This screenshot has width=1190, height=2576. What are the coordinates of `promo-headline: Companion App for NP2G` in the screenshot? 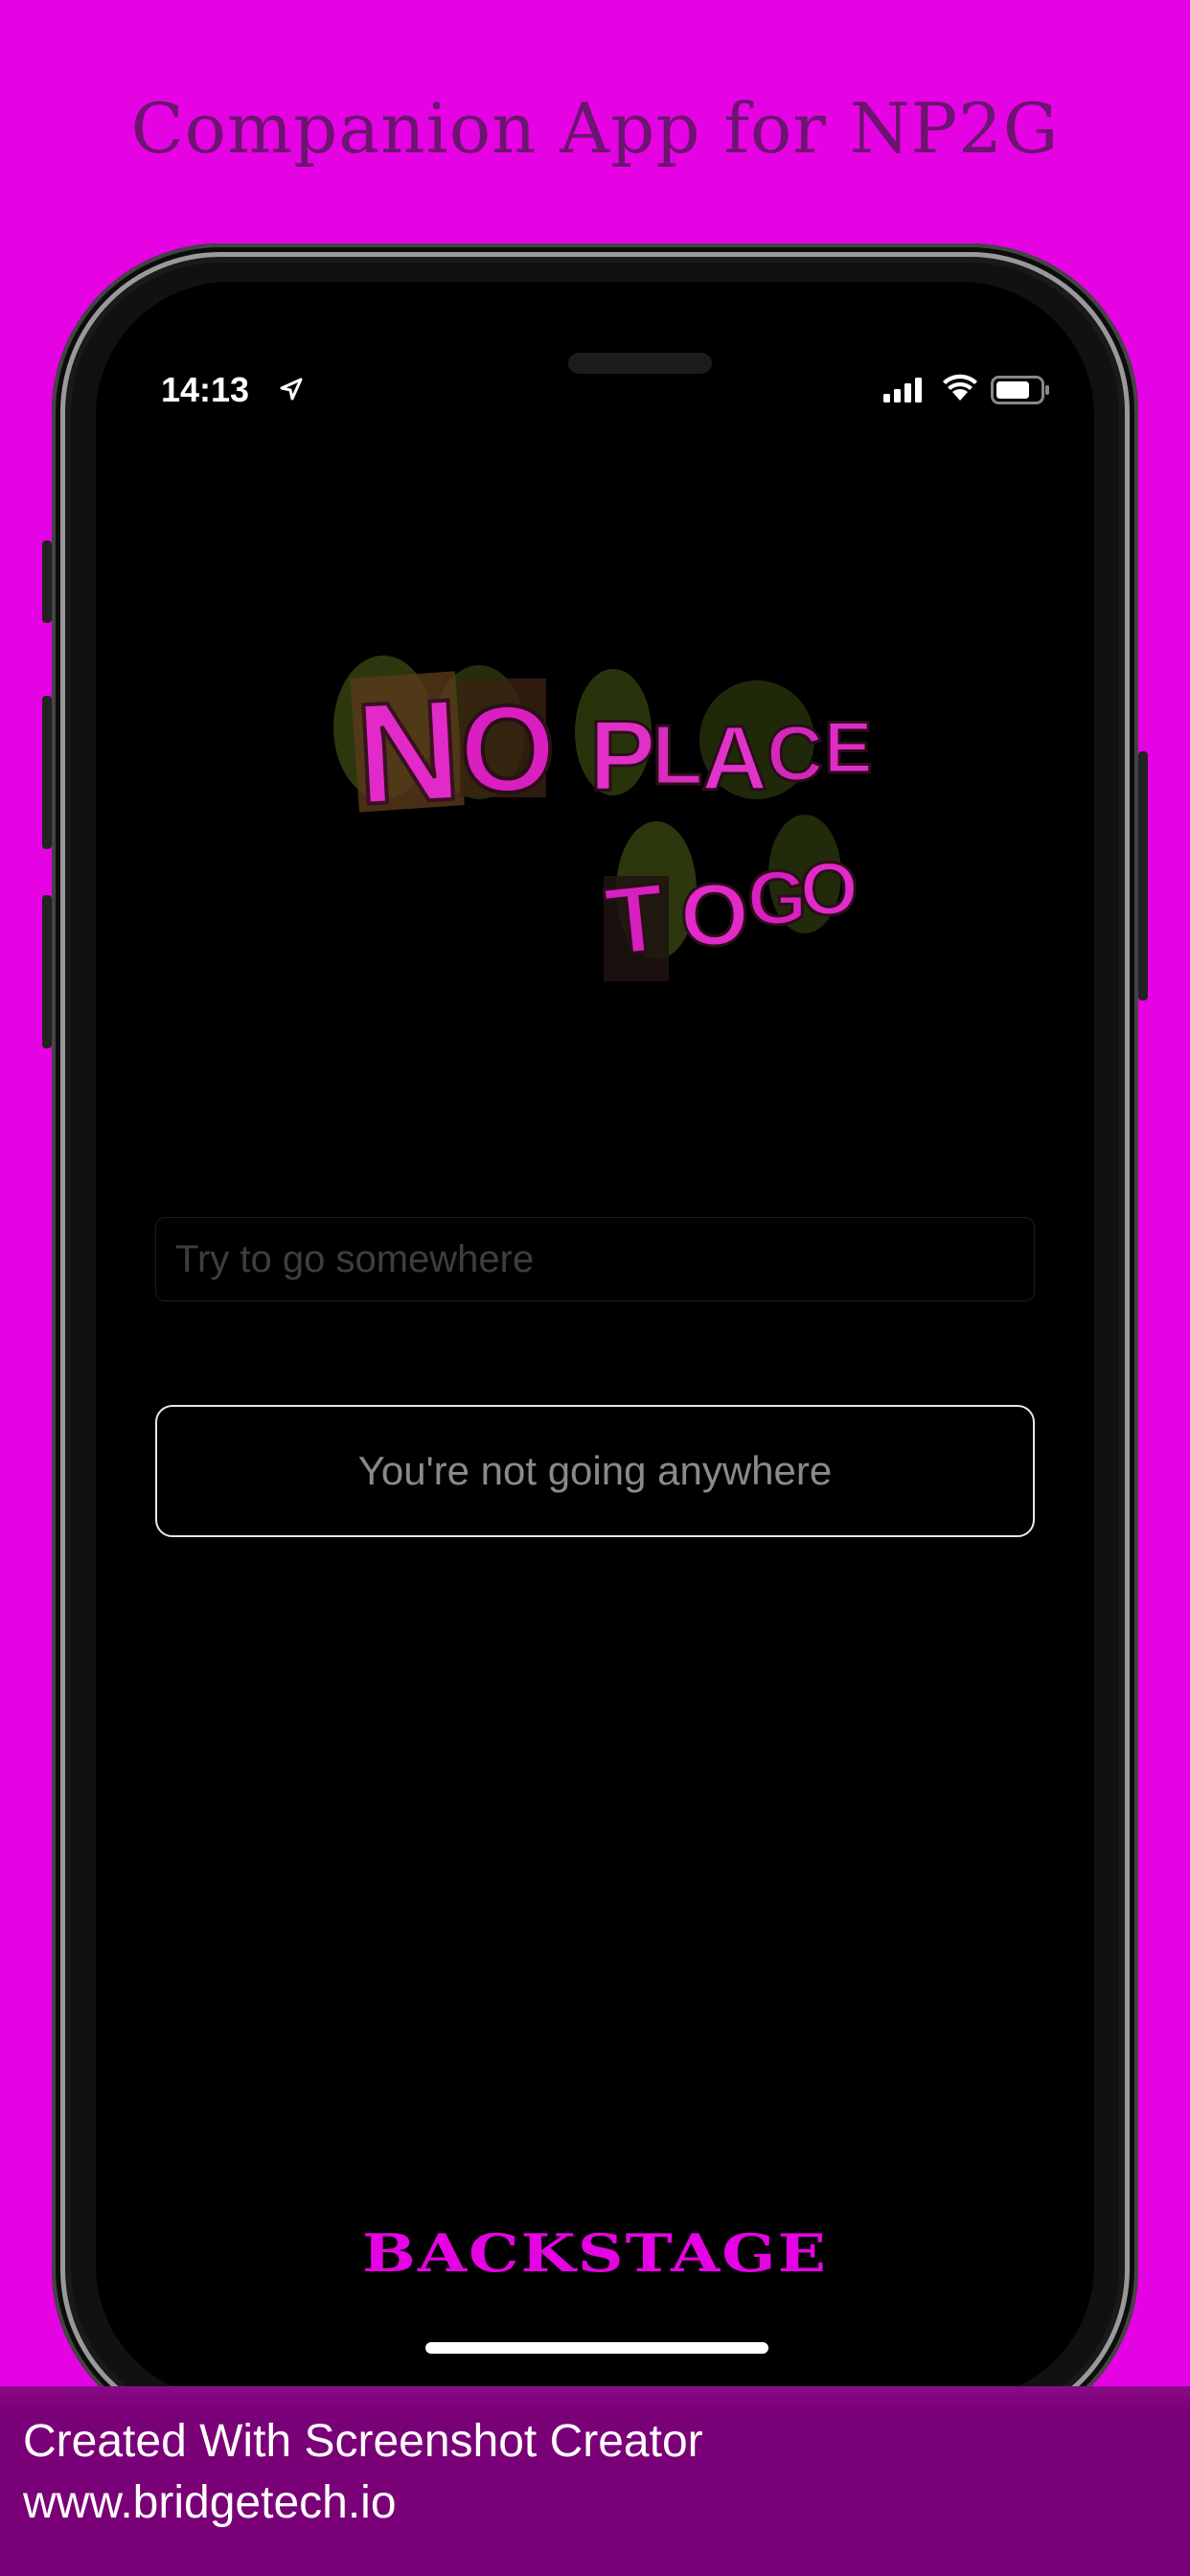 It's located at (595, 128).